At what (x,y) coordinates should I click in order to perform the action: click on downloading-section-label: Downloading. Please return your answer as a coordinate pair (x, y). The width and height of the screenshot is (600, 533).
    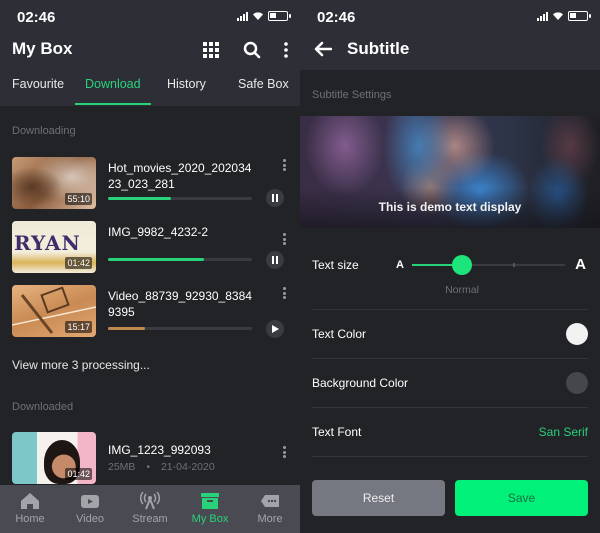
    Looking at the image, I should click on (44, 131).